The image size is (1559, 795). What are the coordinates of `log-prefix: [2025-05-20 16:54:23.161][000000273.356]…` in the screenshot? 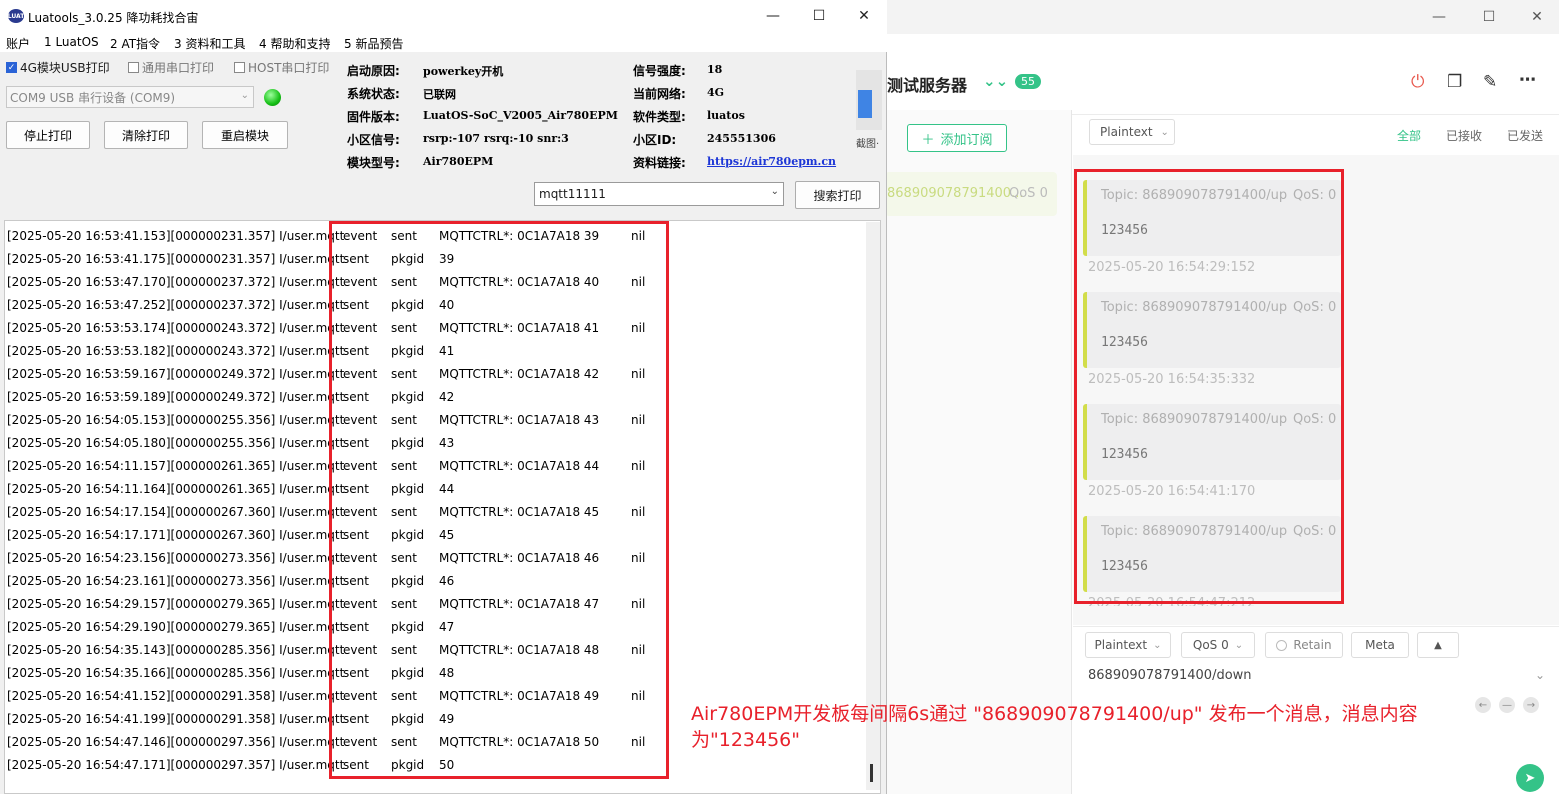 It's located at (176, 581).